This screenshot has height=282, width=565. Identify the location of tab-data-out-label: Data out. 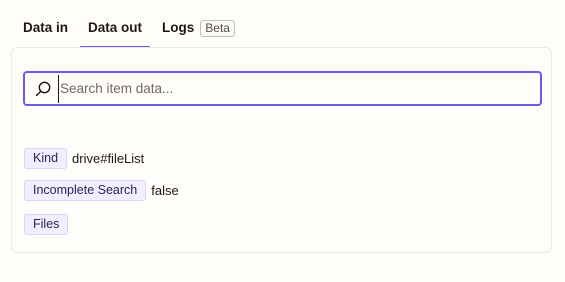
(115, 27).